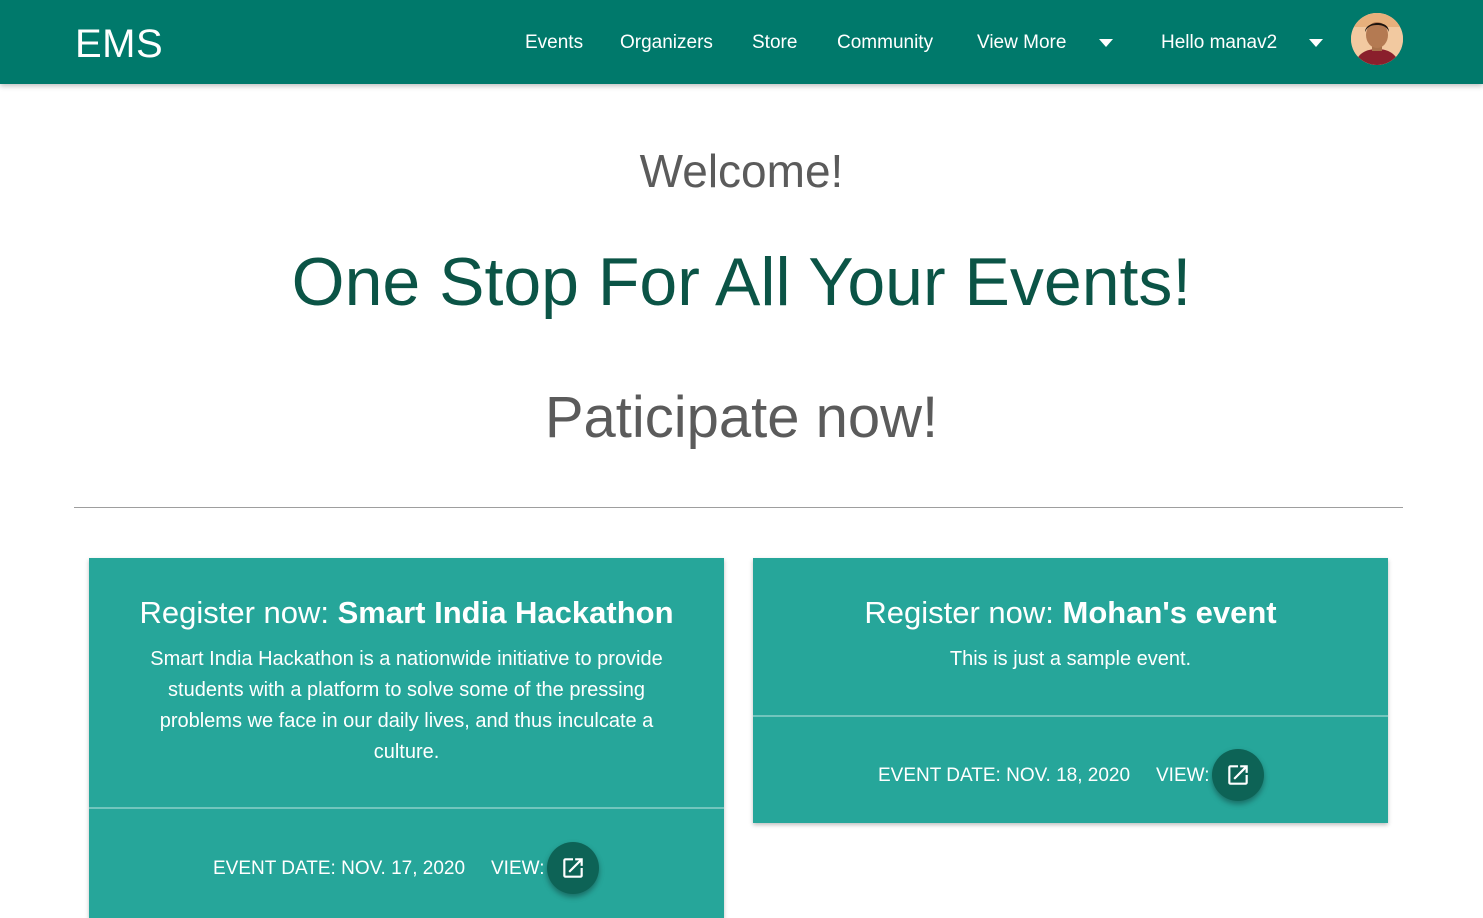 The image size is (1483, 918). I want to click on section-divider, so click(738, 507).